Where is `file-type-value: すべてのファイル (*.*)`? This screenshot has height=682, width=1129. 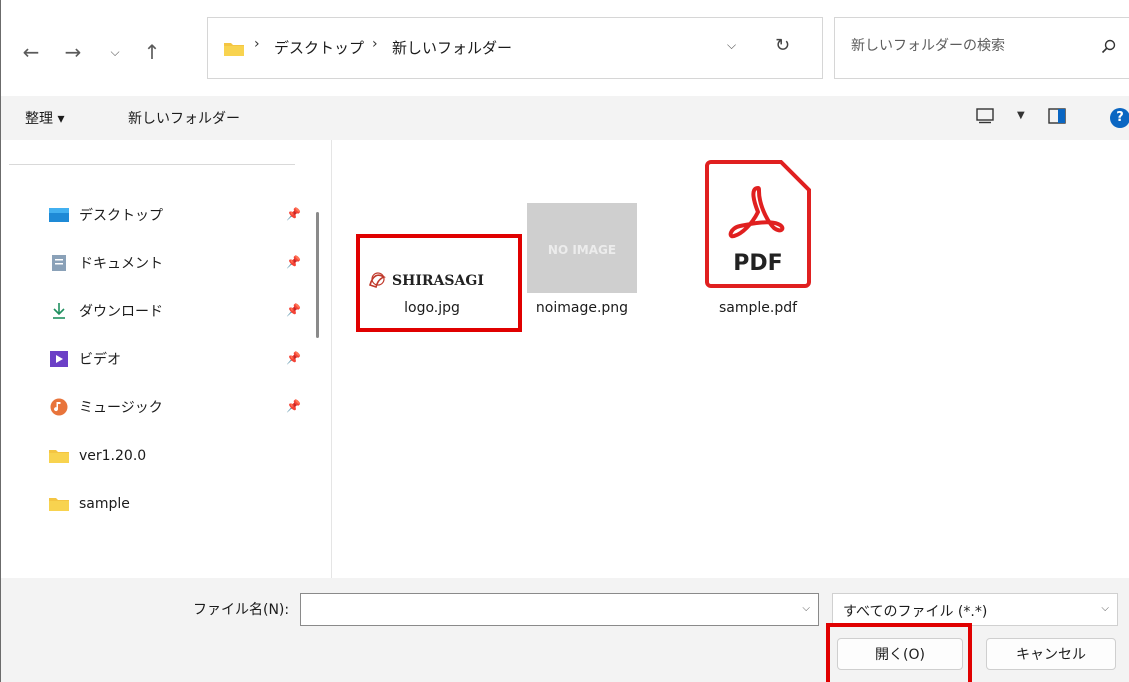 file-type-value: すべてのファイル (*.*) is located at coordinates (915, 612).